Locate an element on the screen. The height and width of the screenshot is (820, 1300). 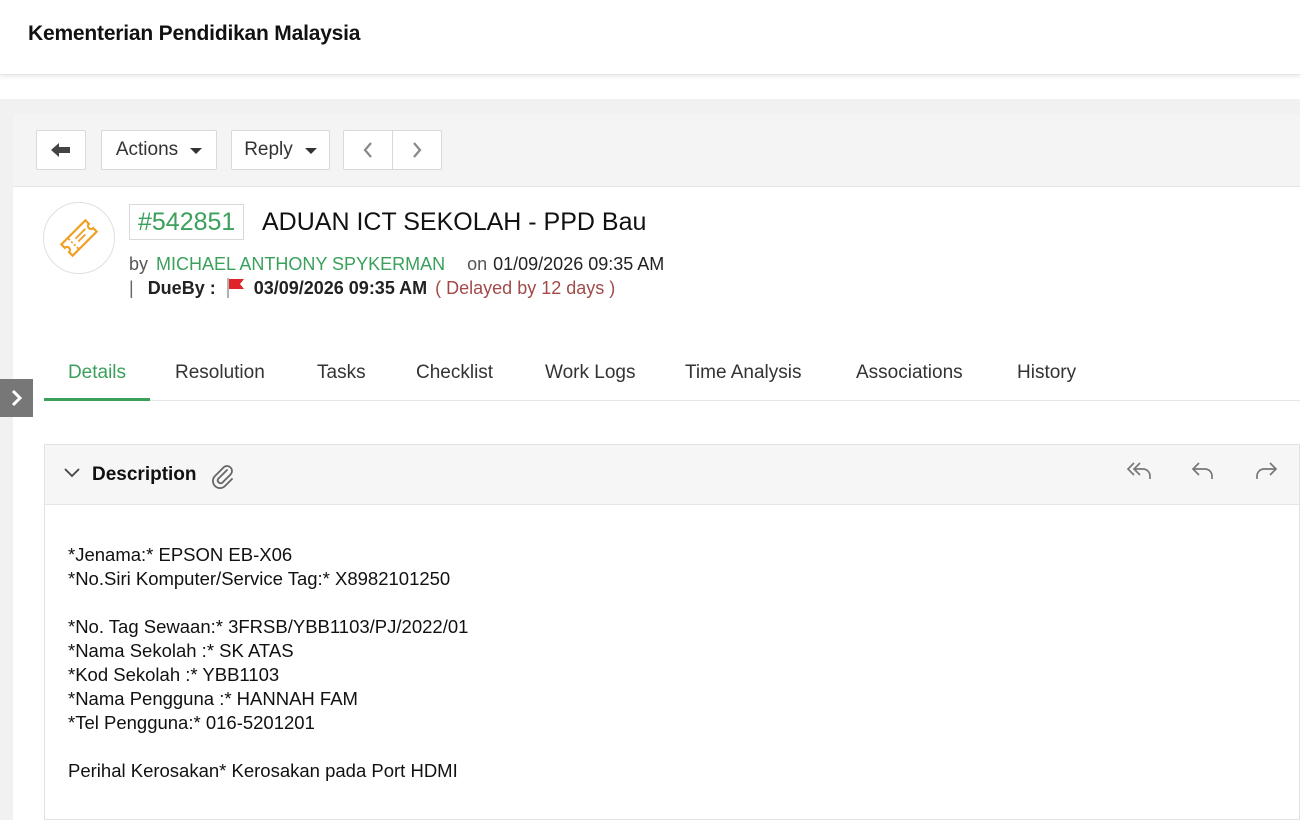
ticket-toolbar: Actions Reply is located at coordinates (656, 150).